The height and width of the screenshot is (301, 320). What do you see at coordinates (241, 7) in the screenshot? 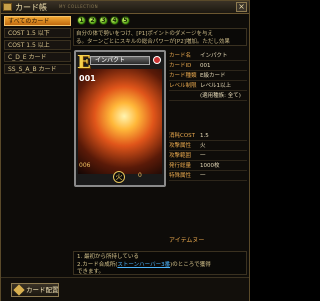
I see `close-button: ×` at bounding box center [241, 7].